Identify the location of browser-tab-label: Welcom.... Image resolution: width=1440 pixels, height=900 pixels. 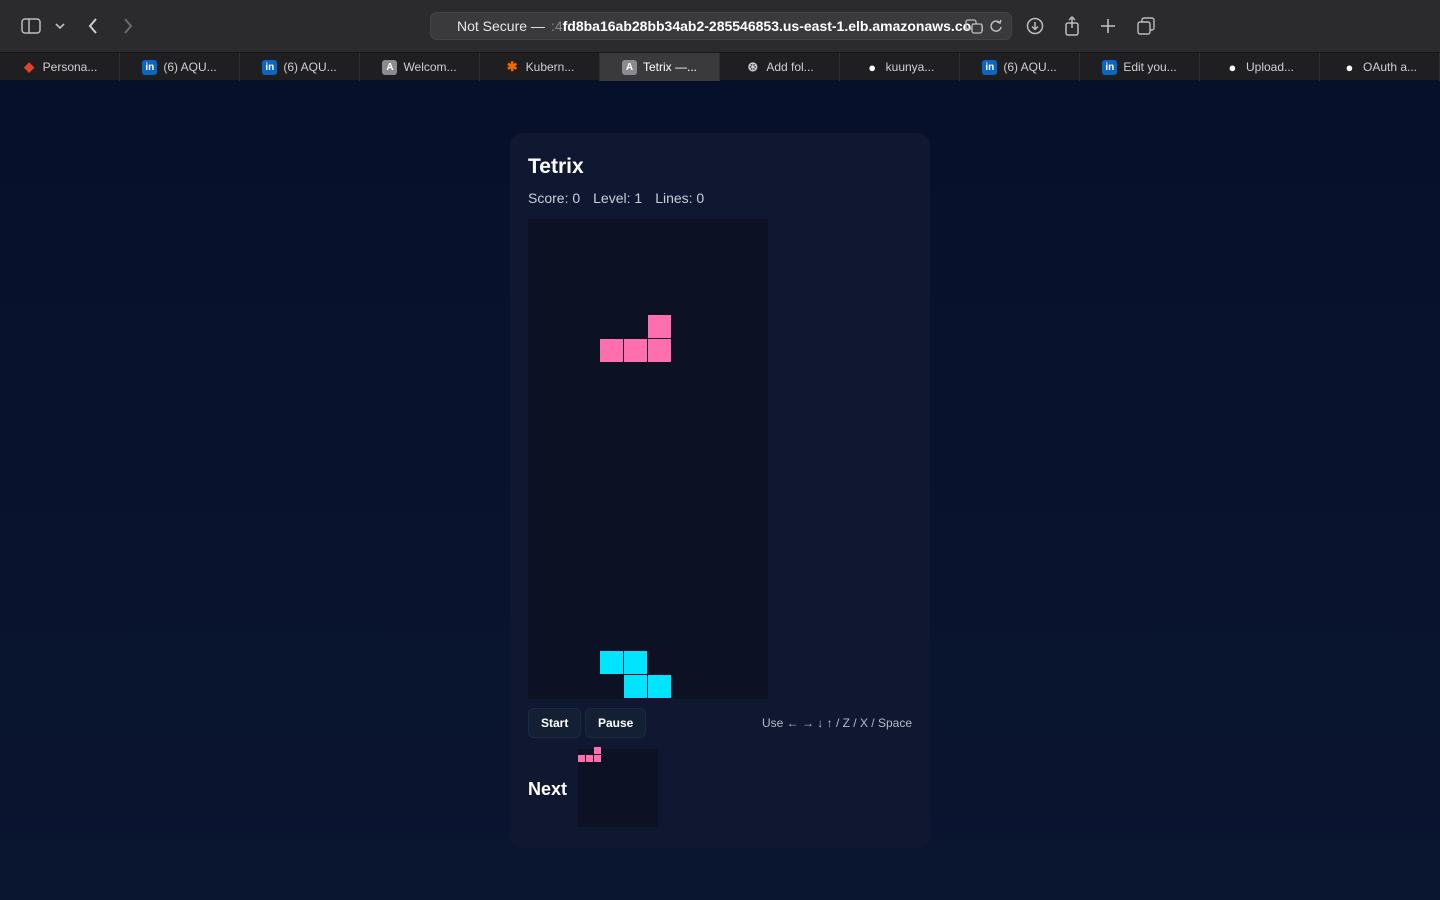
(430, 67).